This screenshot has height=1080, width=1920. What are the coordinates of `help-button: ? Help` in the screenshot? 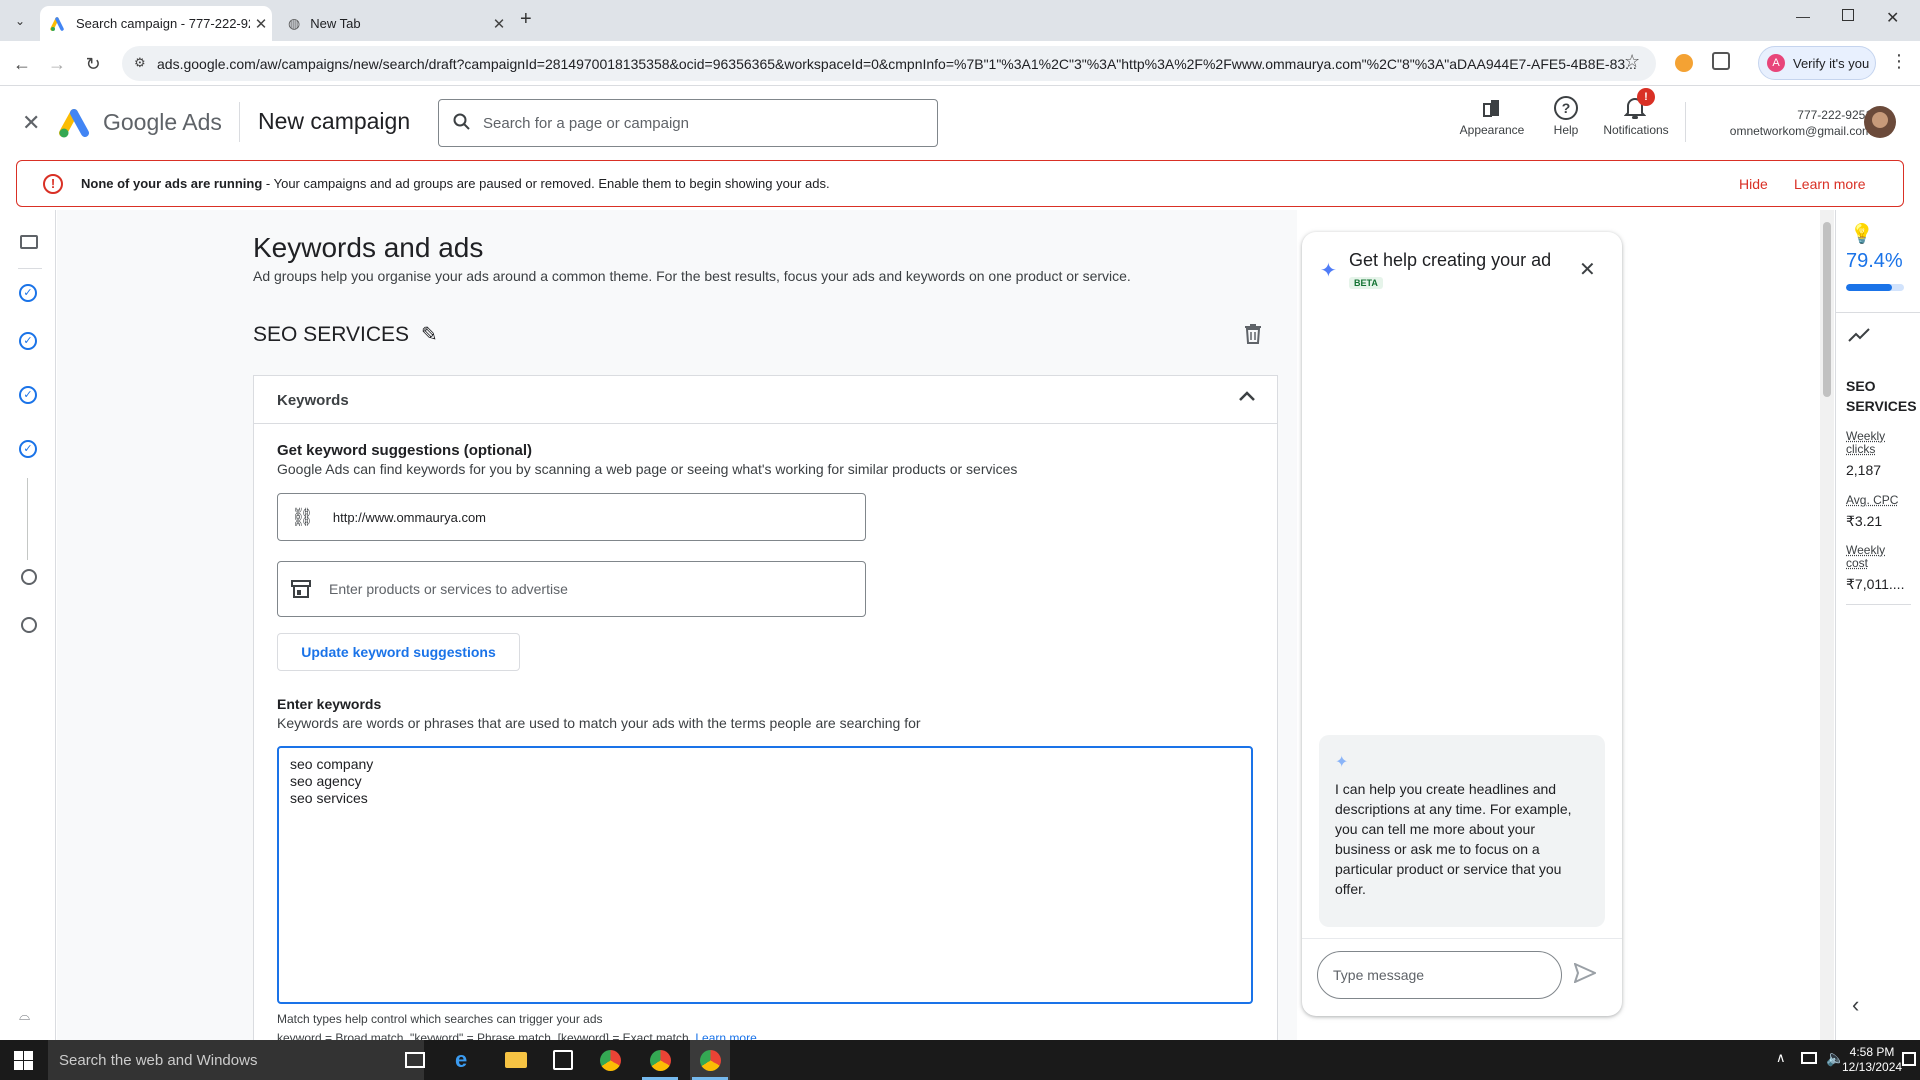 It's located at (1566, 116).